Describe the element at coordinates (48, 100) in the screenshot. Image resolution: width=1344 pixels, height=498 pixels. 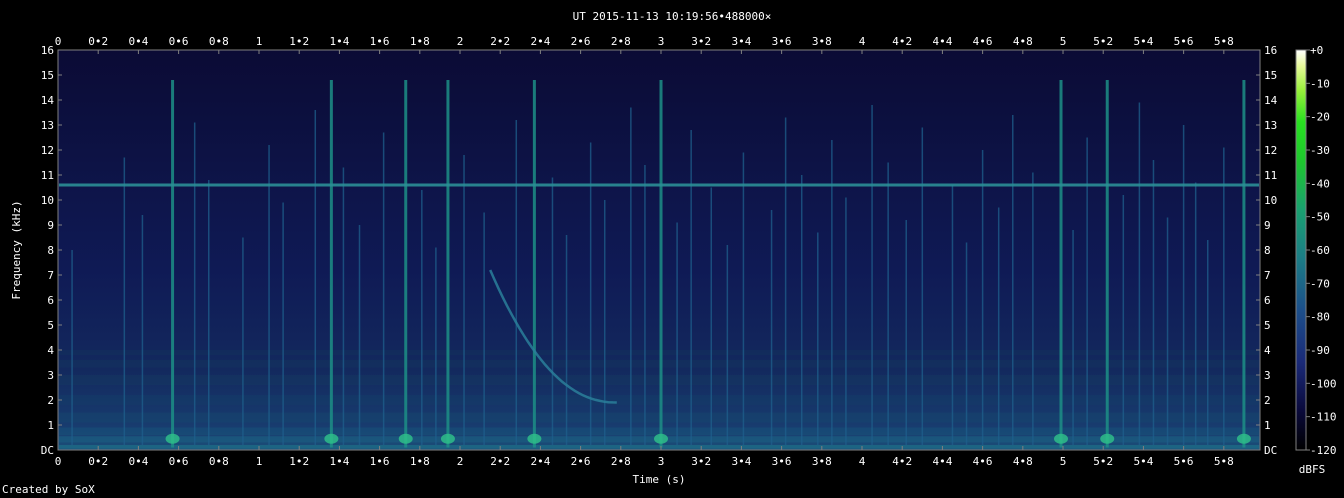
I see `y-tick-left-label-14: 14` at that location.